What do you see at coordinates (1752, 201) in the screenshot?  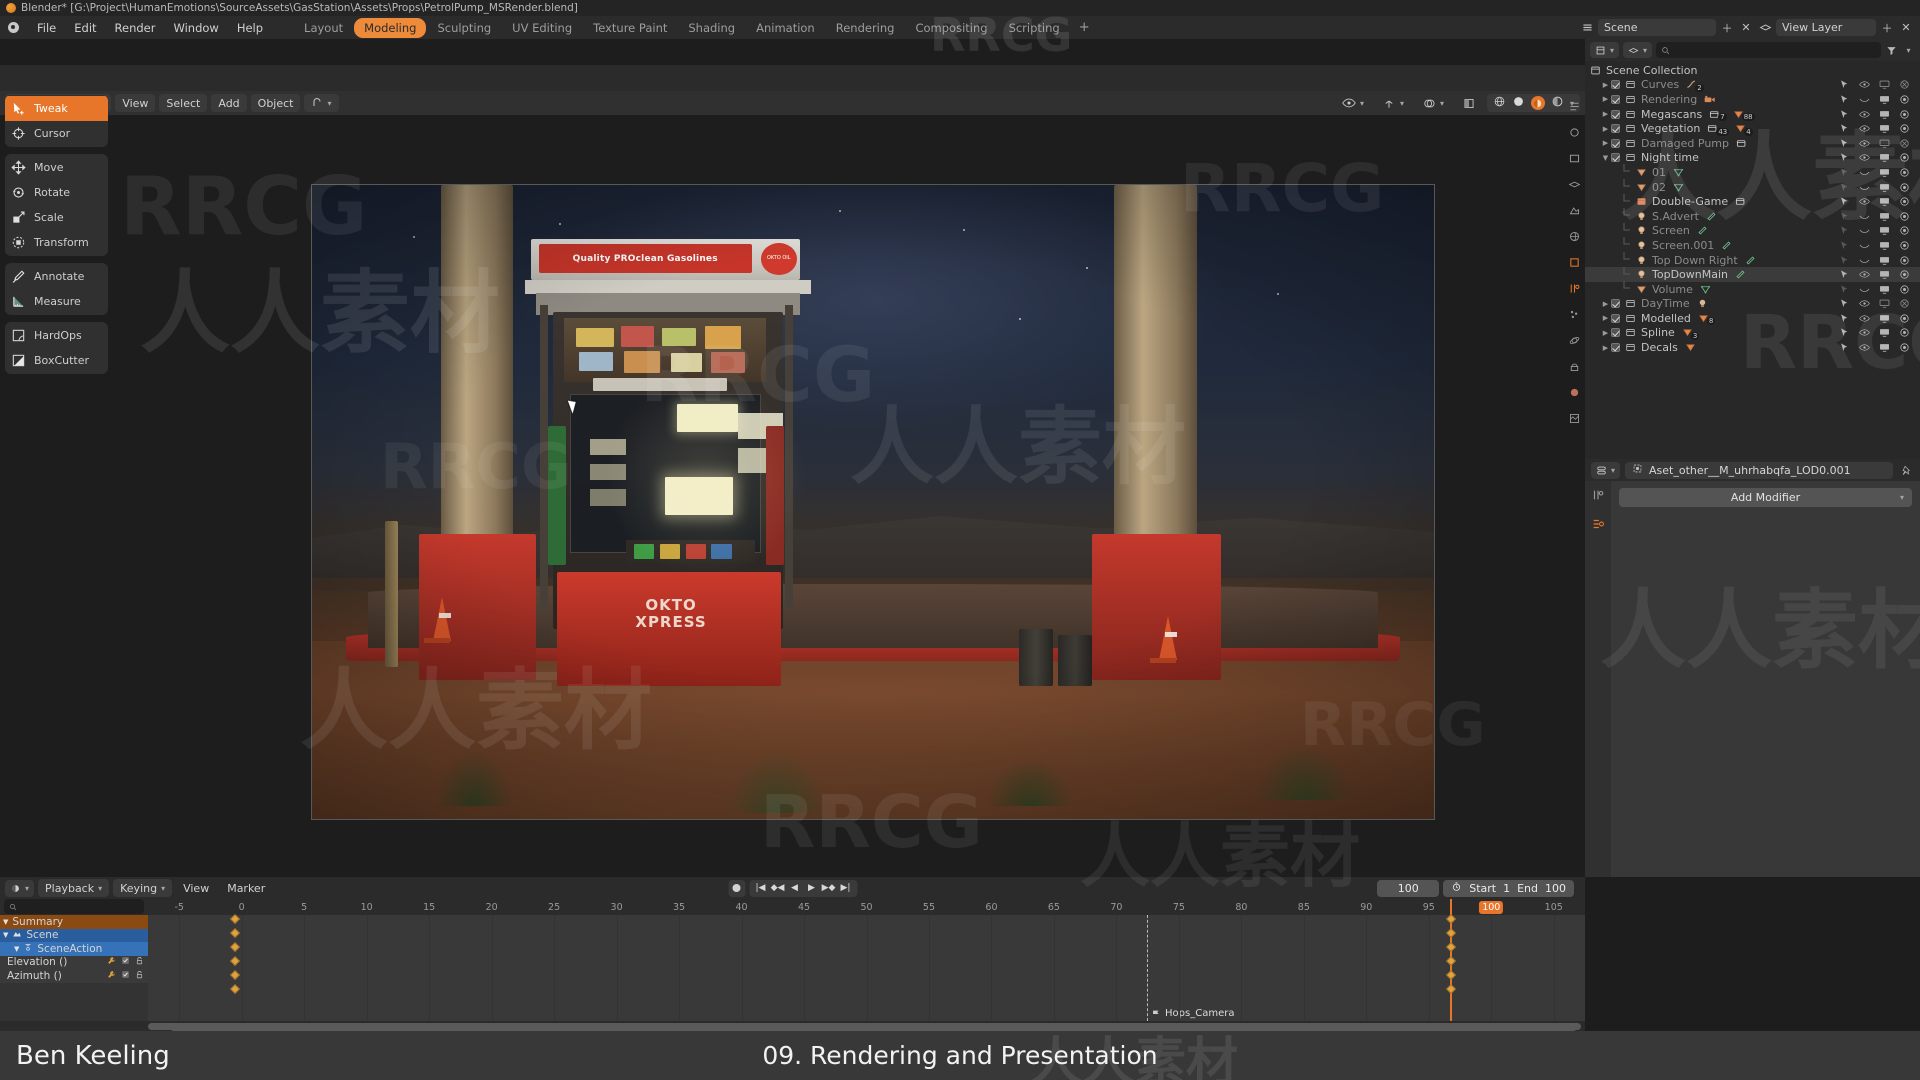 I see `outliner-row-double-game: Double-Game` at bounding box center [1752, 201].